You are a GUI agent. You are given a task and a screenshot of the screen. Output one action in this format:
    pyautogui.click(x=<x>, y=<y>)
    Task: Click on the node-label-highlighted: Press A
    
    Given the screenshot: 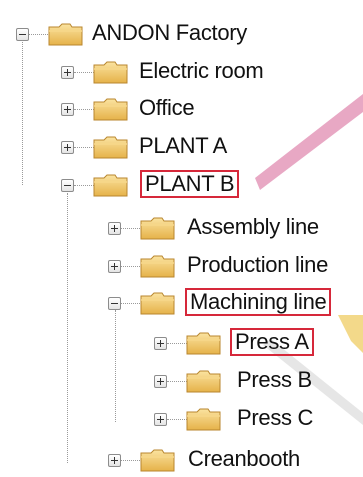 What is the action you would take?
    pyautogui.click(x=272, y=342)
    